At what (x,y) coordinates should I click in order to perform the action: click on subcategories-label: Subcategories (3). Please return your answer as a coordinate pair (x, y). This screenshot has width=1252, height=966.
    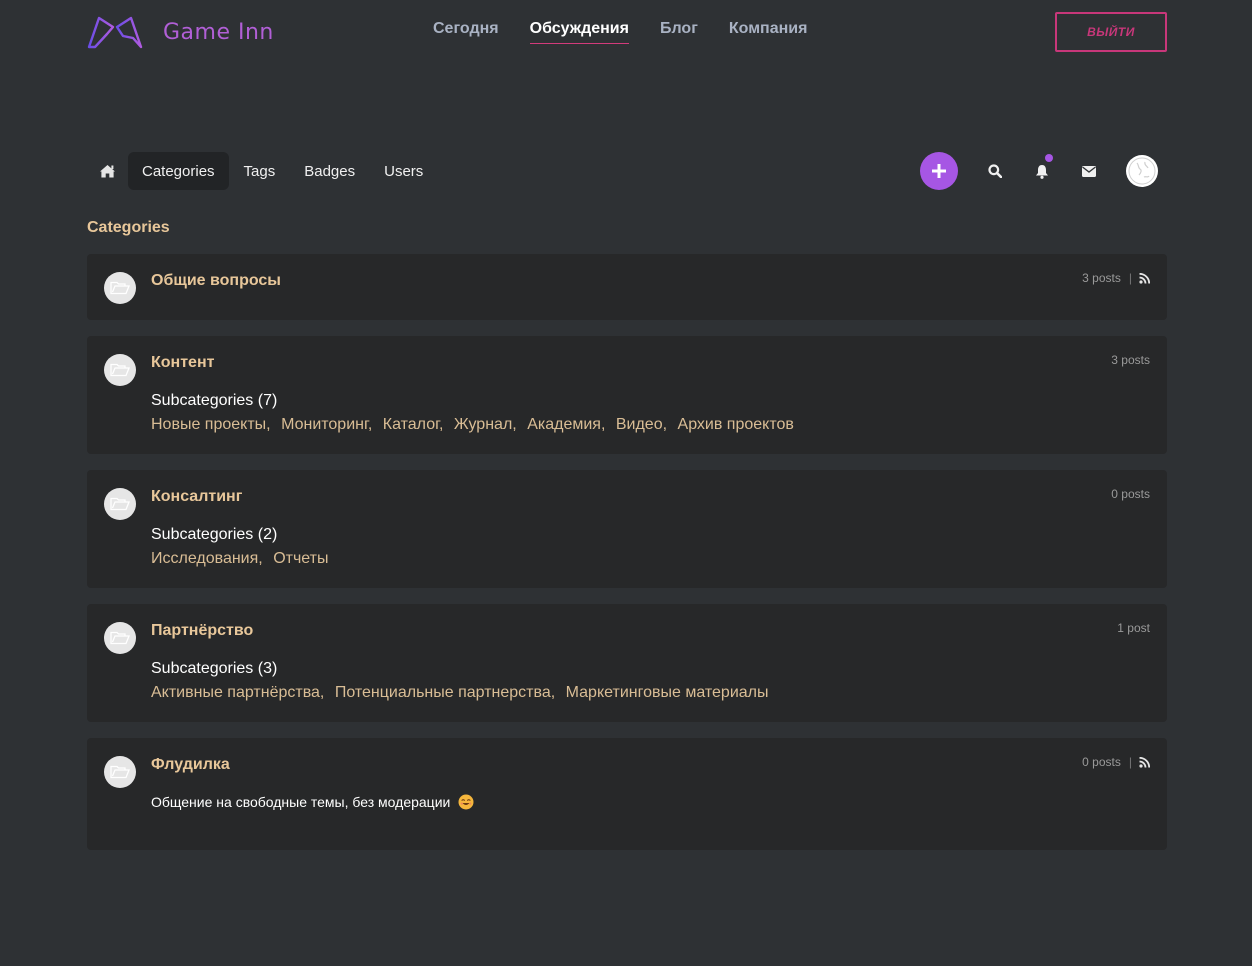
    Looking at the image, I should click on (214, 668).